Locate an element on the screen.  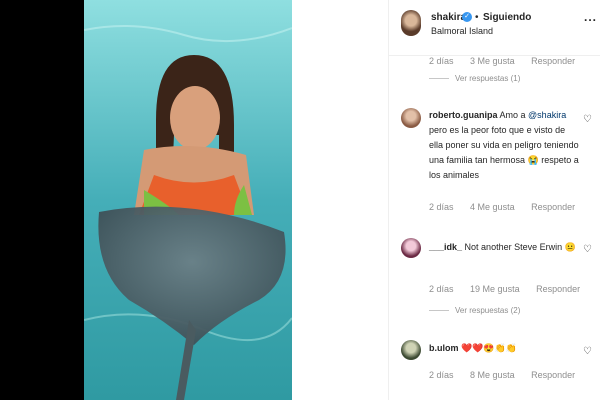
view-replies-text: Ver respuestas (2) is located at coordinates (487, 310).